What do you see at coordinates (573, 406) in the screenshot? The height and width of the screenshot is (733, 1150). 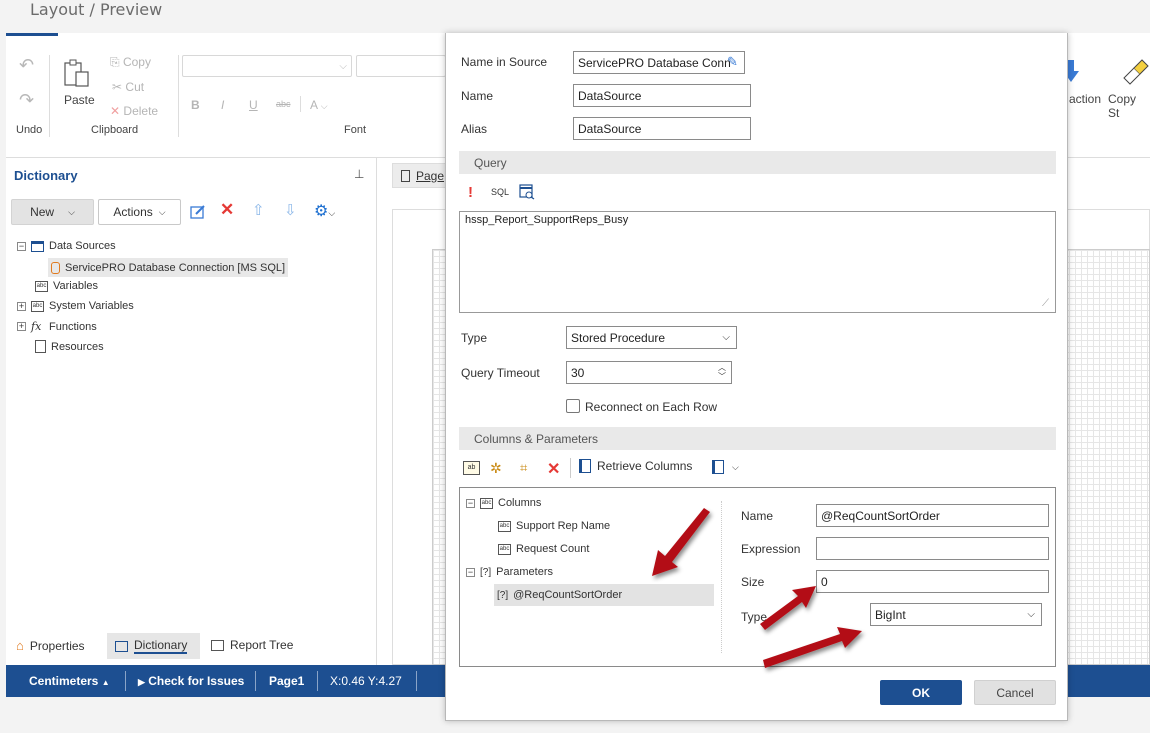 I see `reconnect-checkbox` at bounding box center [573, 406].